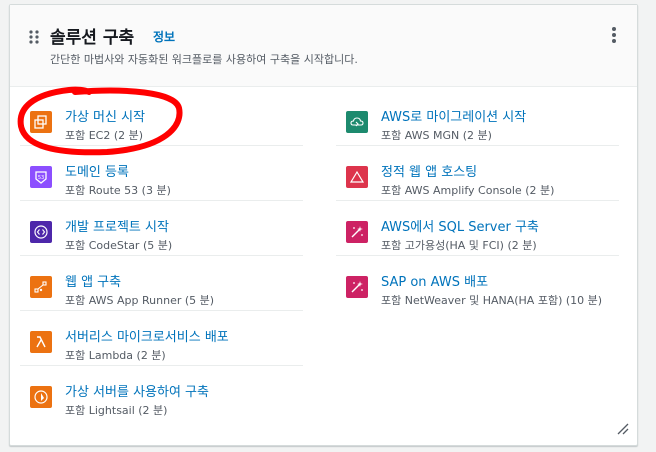 This screenshot has width=656, height=452. Describe the element at coordinates (140, 300) in the screenshot. I see `solution-meta: 포함 AWS App Runner (5 분)` at that location.